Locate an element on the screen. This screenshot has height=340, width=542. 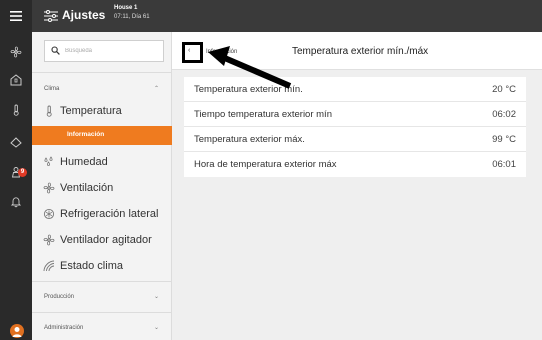
page-title: Ajustes is located at coordinates (84, 15).